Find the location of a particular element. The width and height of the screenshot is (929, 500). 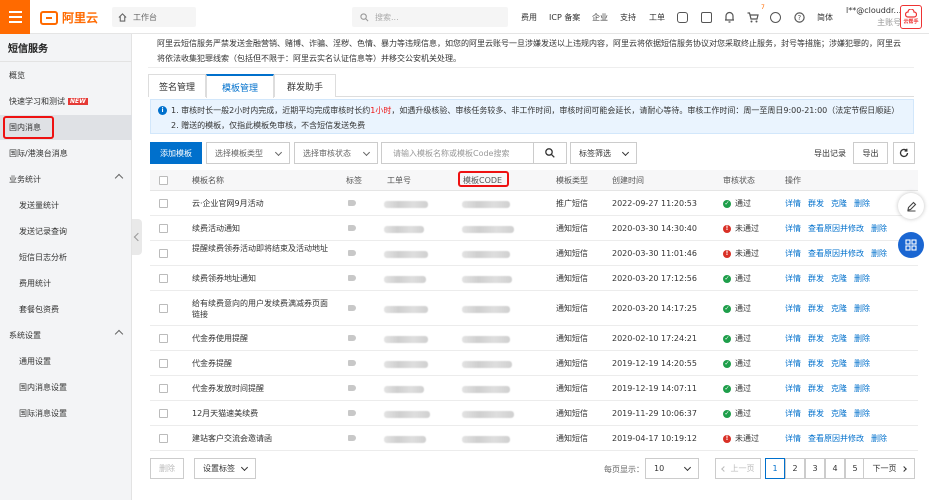

apps-float-button is located at coordinates (911, 245).